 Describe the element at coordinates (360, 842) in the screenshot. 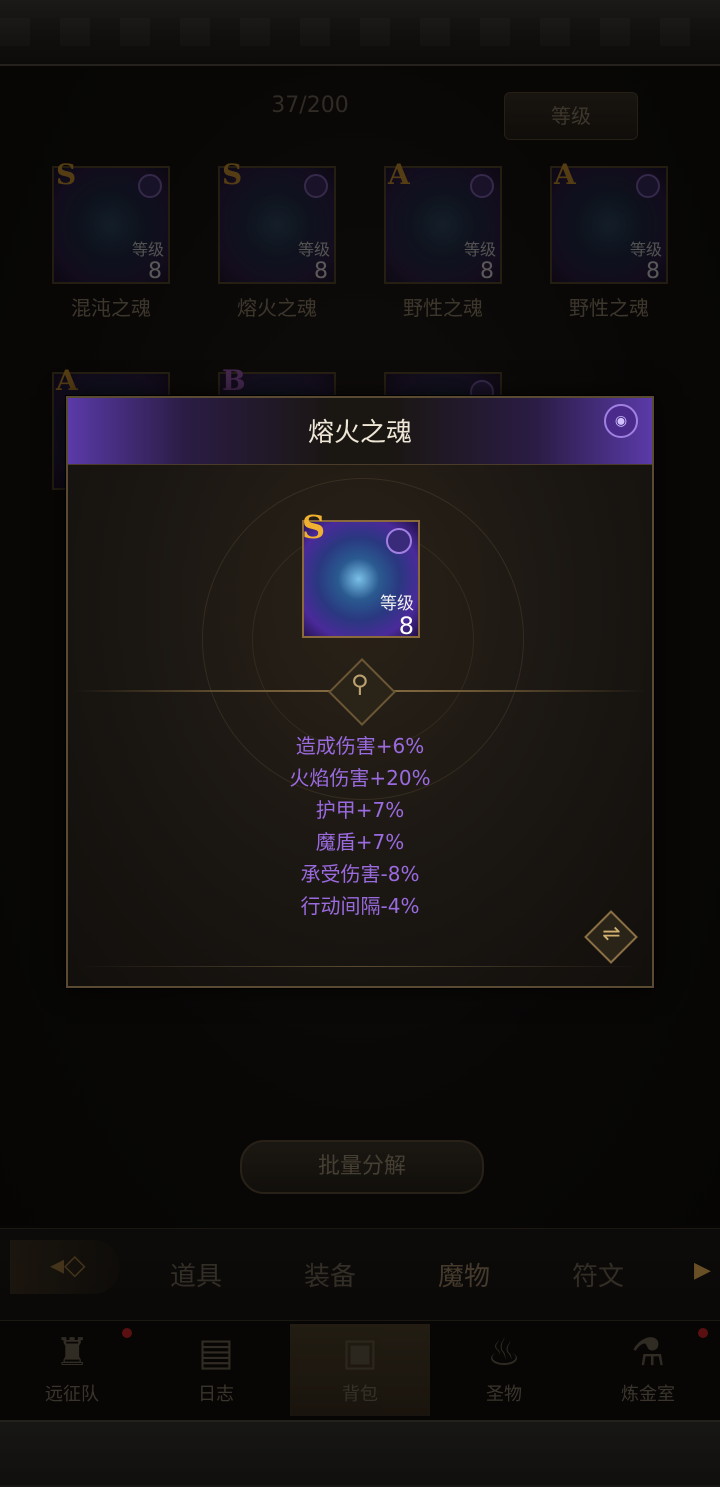

I see `stat-line: 魔盾+7%` at that location.